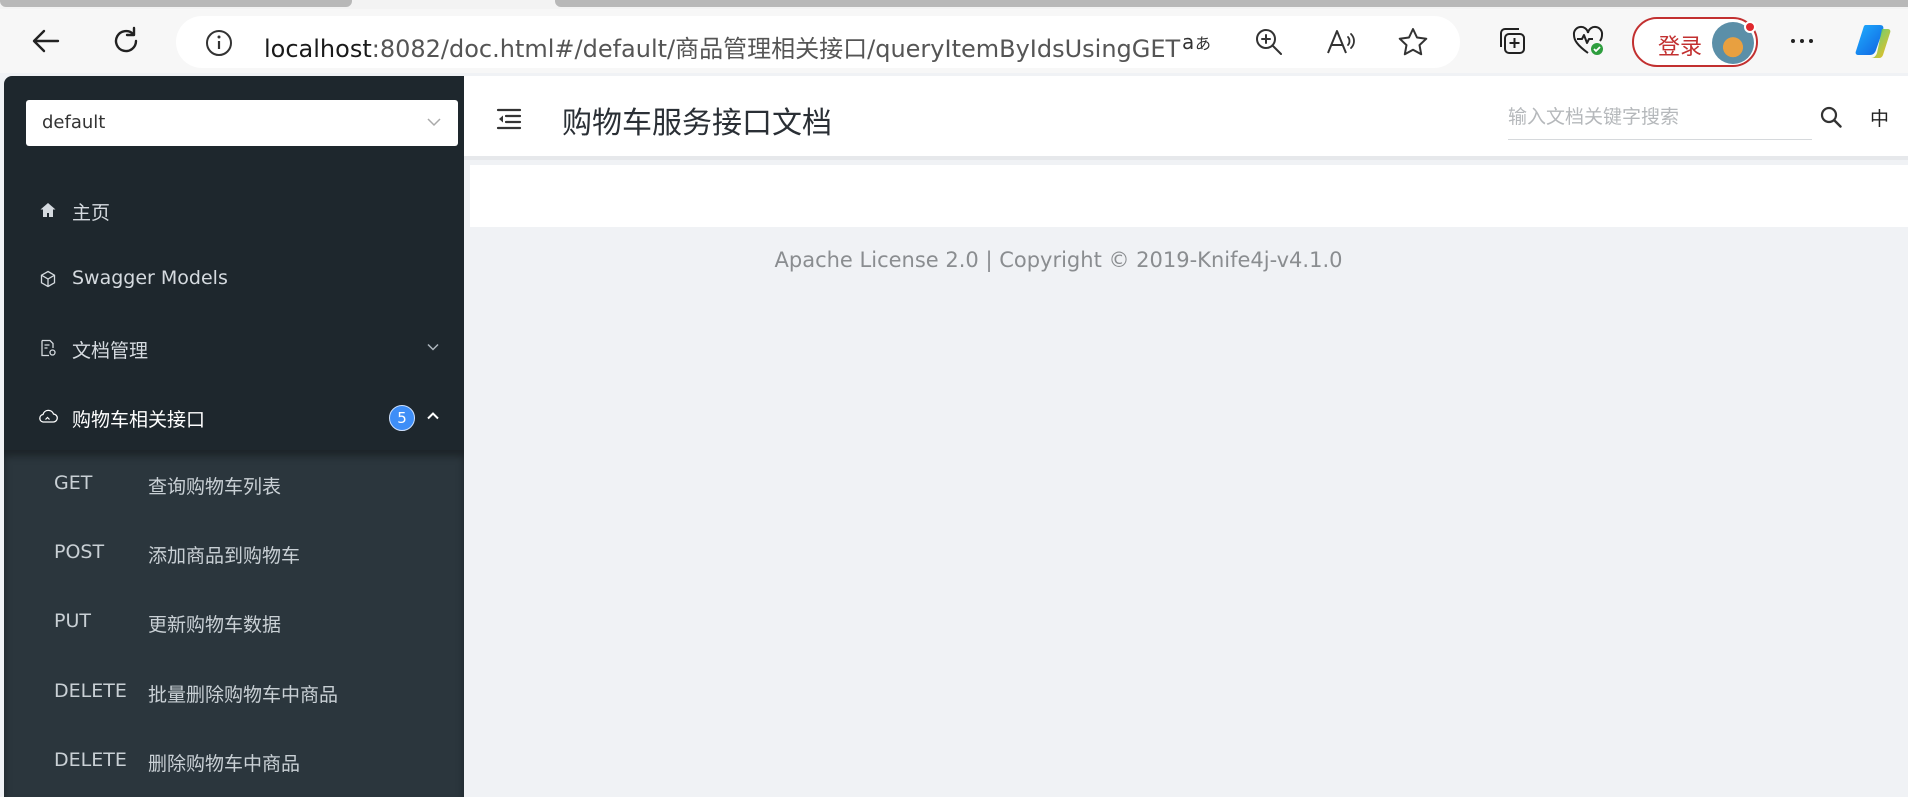 This screenshot has height=797, width=1908. I want to click on http-method: POST, so click(79, 552).